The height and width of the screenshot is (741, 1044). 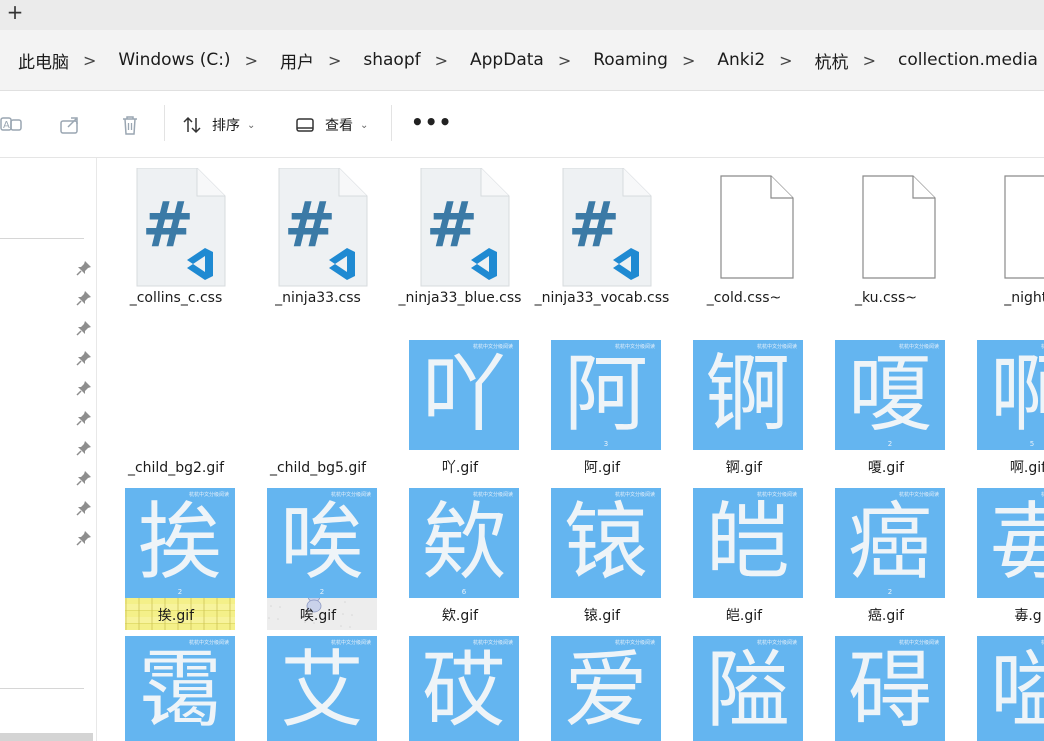 I want to click on character-image: 嗄杭杭中文分级阅读 2, so click(x=890, y=395).